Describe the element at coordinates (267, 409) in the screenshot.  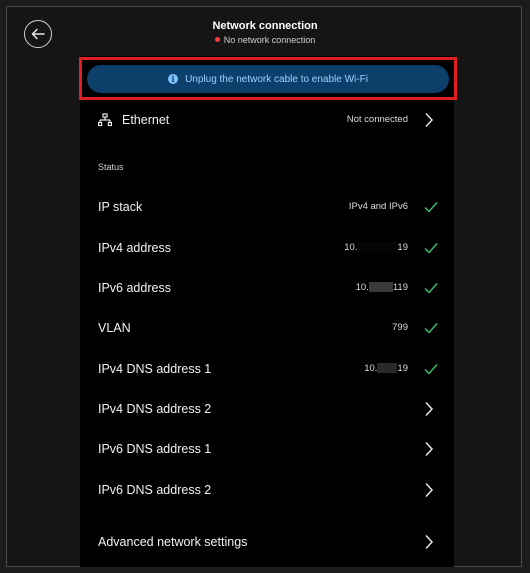
I see `ipv4-dns-2-row: IPv4 DNS address 2` at that location.